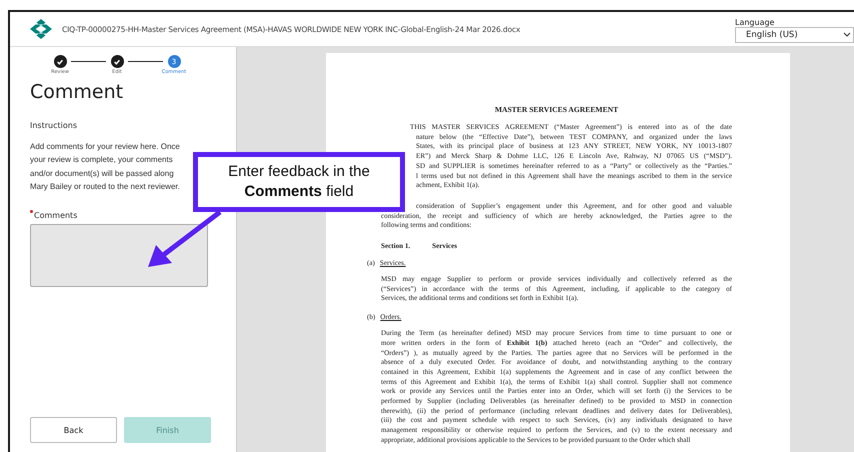  What do you see at coordinates (847, 34) in the screenshot?
I see `chevron-icon` at bounding box center [847, 34].